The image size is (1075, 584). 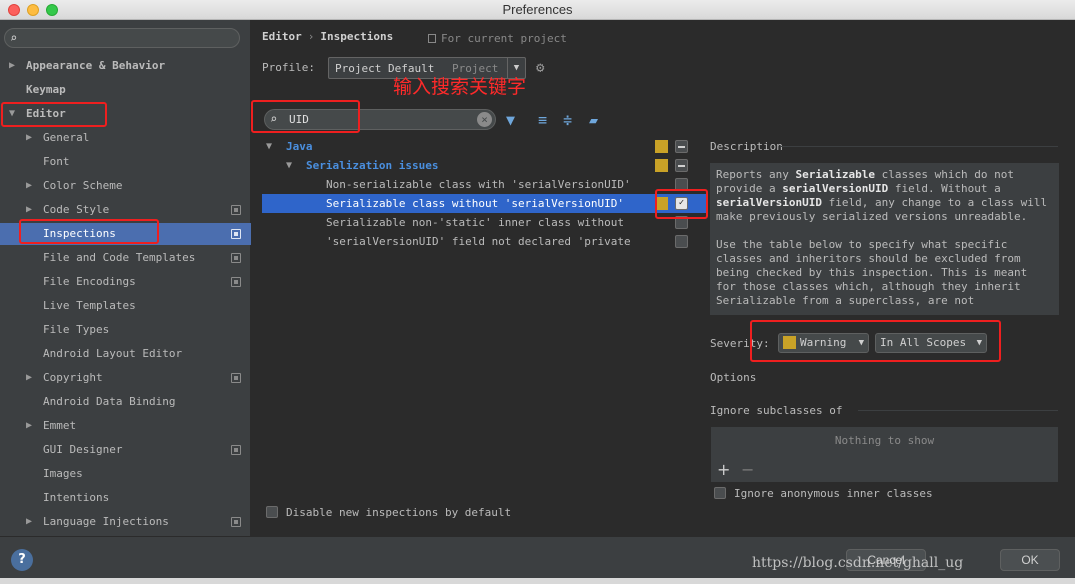 I want to click on sidebar-item-gui-designer: GUI Designer, so click(x=125, y=450).